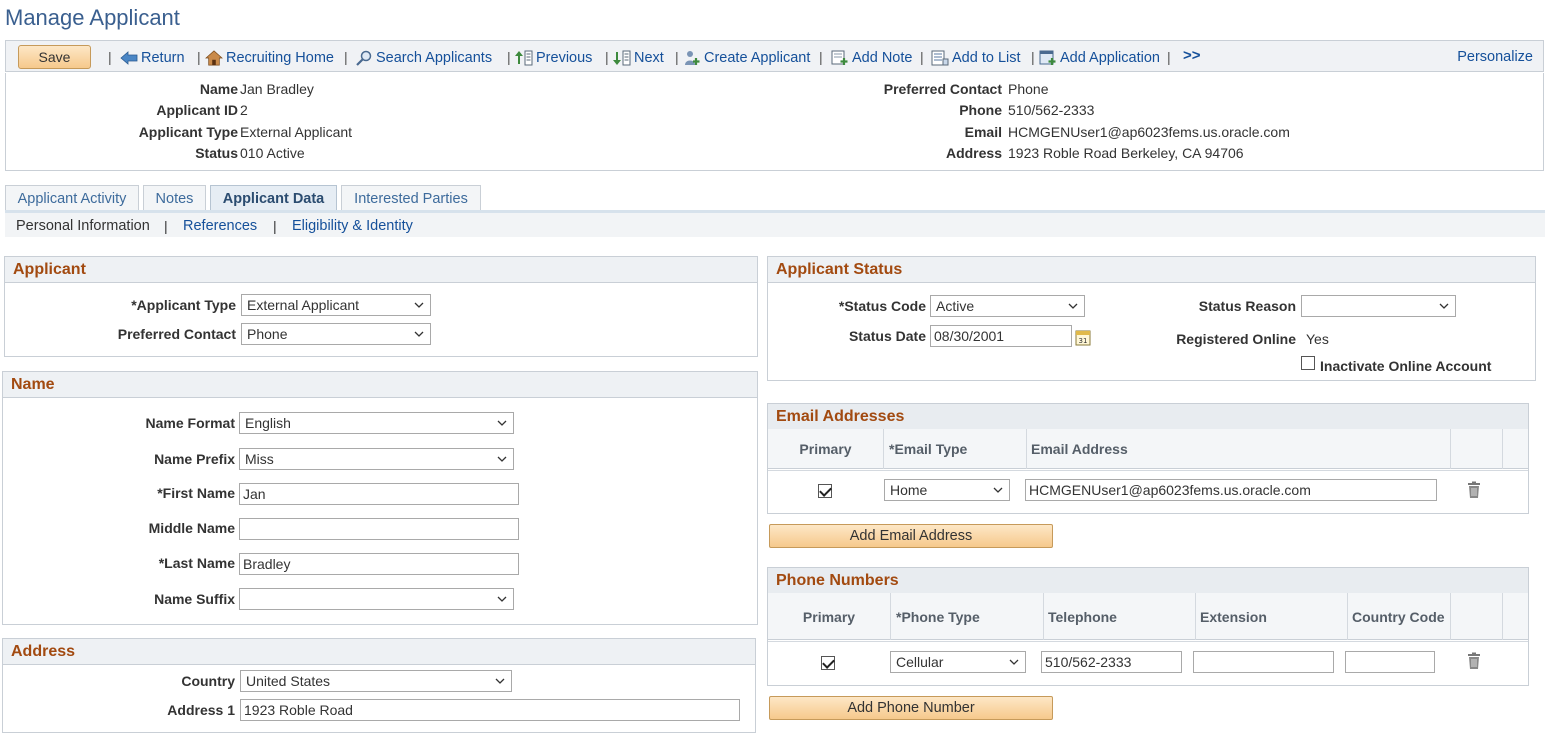 The height and width of the screenshot is (733, 1545). What do you see at coordinates (1001, 336) in the screenshot?
I see `status-date-input: 08/30/2001` at bounding box center [1001, 336].